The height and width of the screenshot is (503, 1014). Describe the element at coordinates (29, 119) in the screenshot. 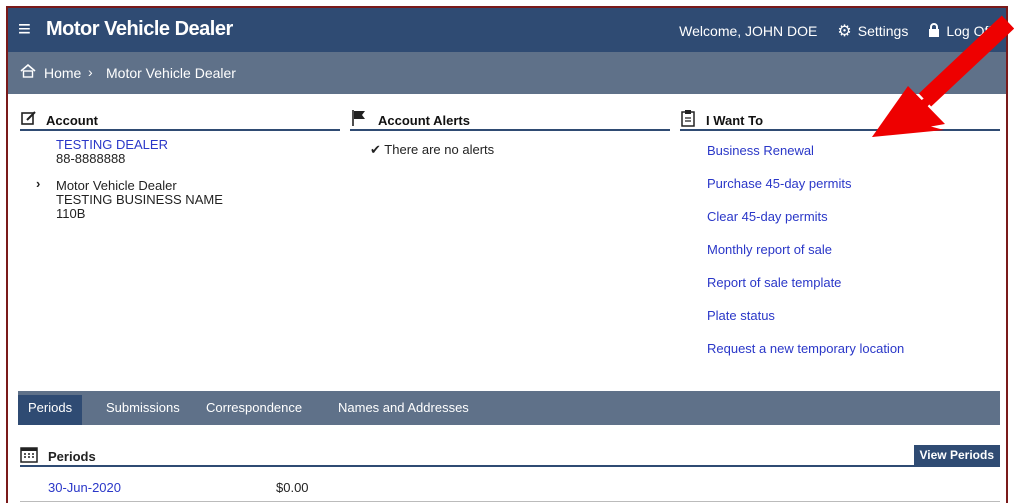

I see `edit-icon` at that location.